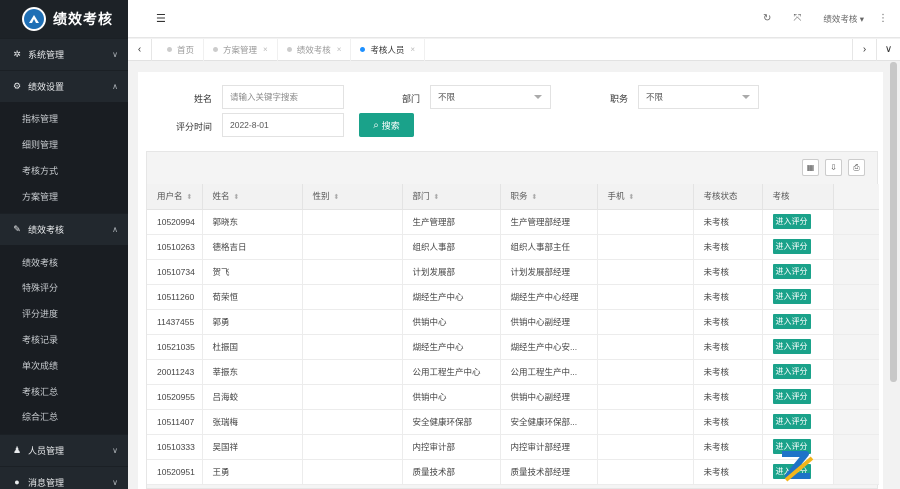 This screenshot has width=900, height=489. Describe the element at coordinates (451, 197) in the screenshot. I see `column-header: 部门 ⬍` at that location.